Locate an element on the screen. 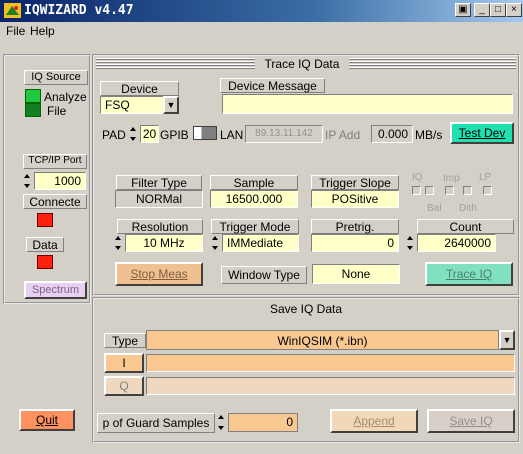  pad-field: 20 is located at coordinates (149, 134).